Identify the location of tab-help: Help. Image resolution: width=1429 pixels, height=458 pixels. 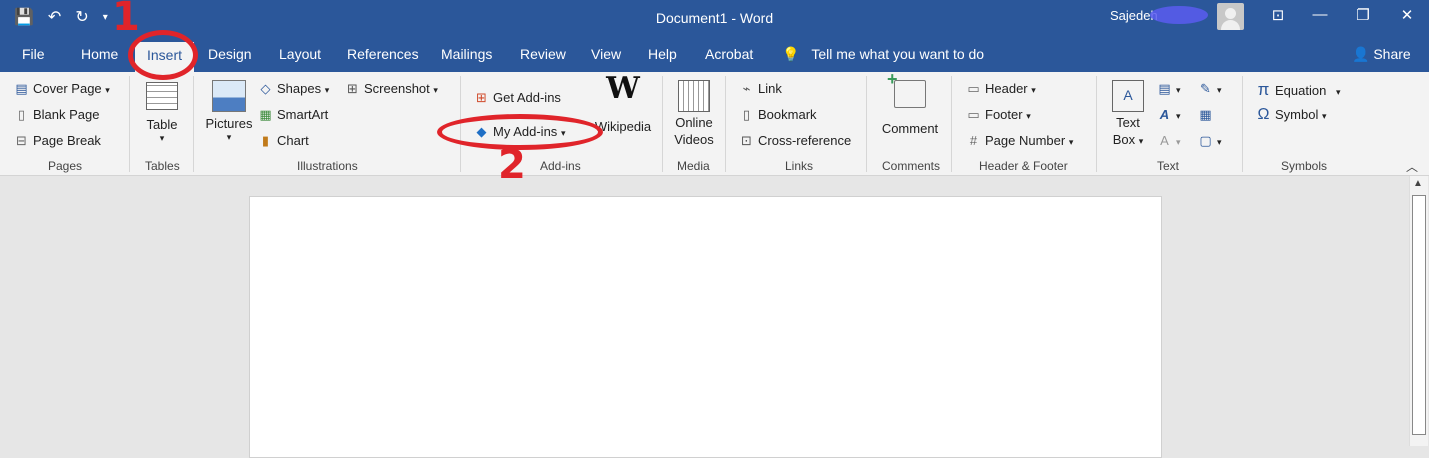
(662, 54).